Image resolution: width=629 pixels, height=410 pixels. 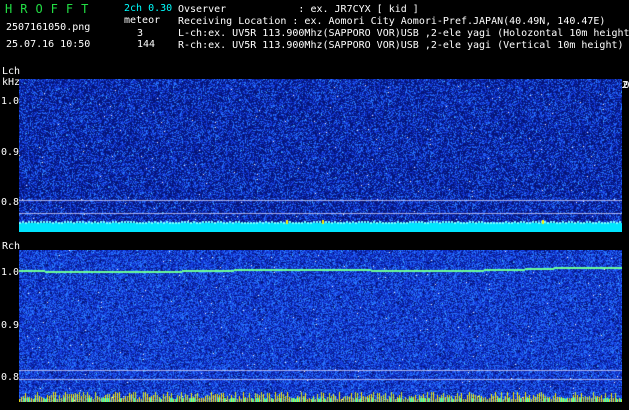 I want to click on datetime: 25.07.16 10:50, so click(x=48, y=44).